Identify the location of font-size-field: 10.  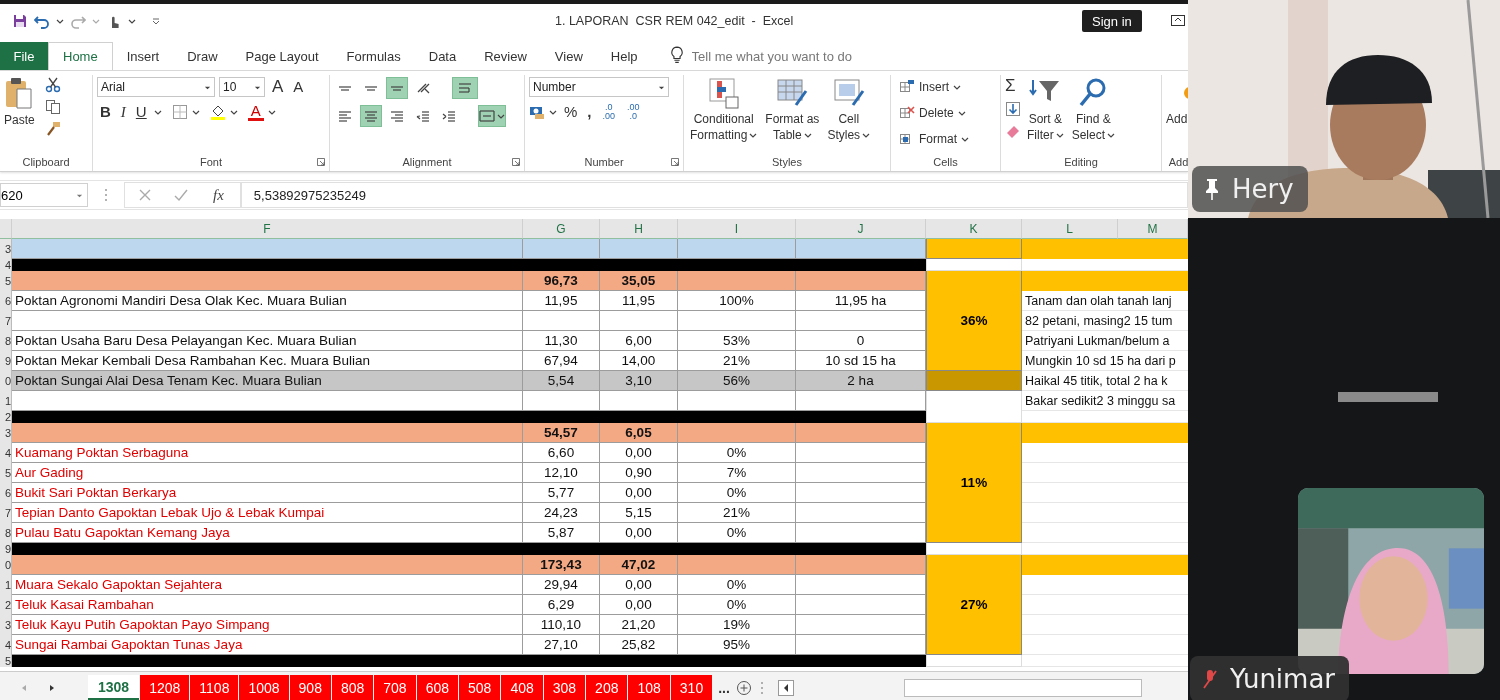
(242, 87).